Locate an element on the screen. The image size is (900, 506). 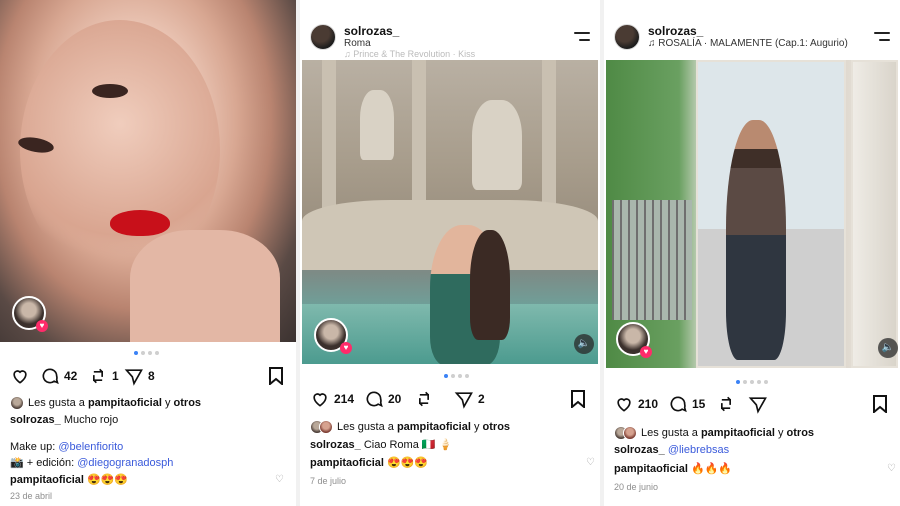
like-button is located at coordinates (20, 376).